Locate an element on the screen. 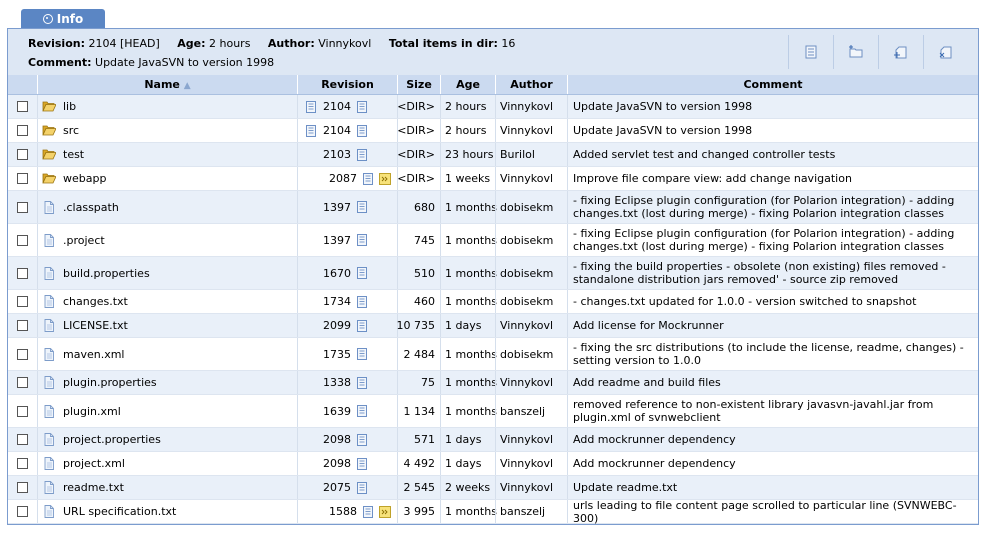 The image size is (985, 533). revision-link: 1734 is located at coordinates (337, 301).